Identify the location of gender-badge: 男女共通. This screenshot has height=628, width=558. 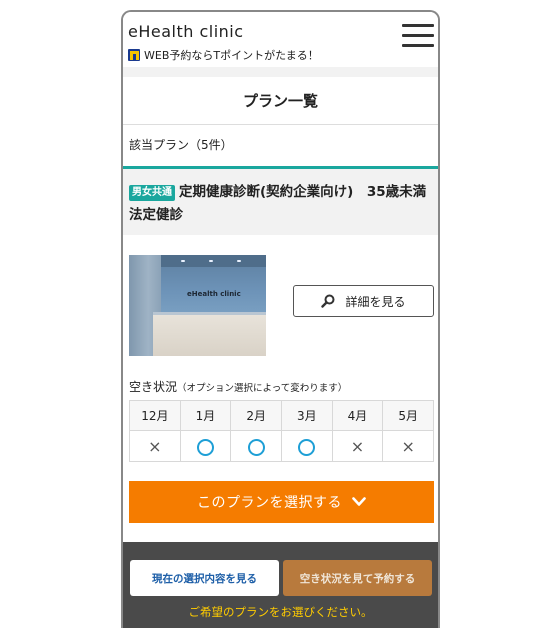
(152, 193).